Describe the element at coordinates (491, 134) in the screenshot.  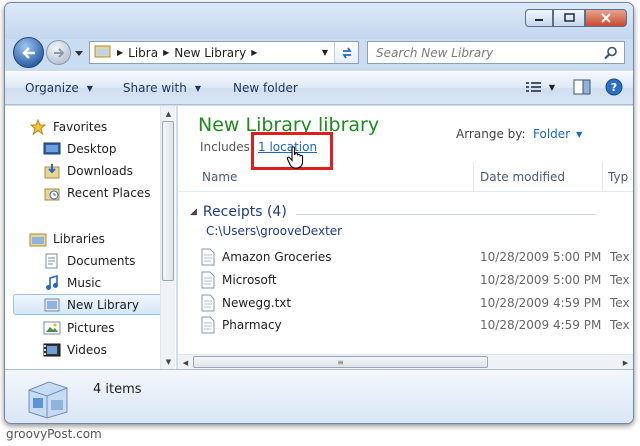
I see `arrange-by-label: Arrange by:` at that location.